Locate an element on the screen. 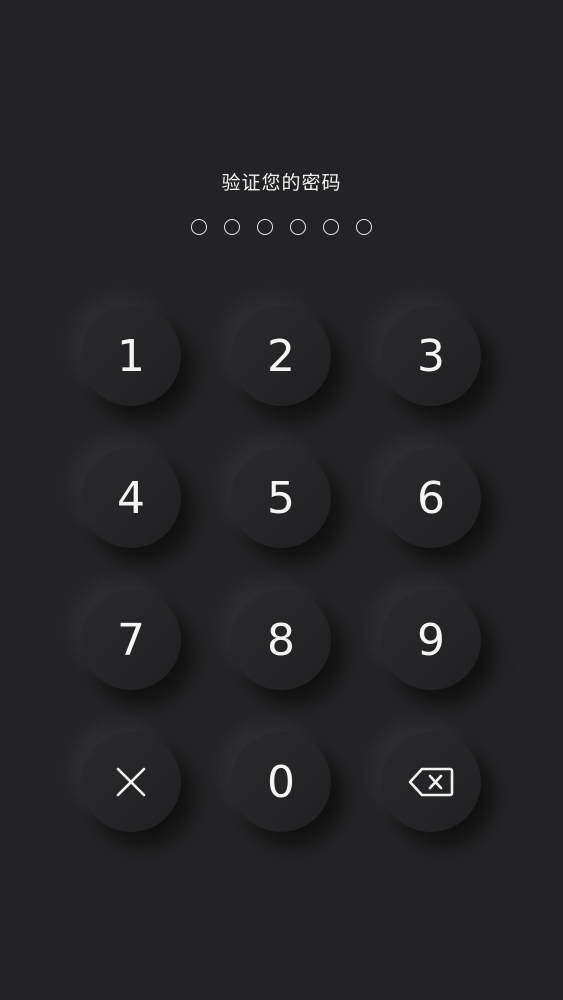 This screenshot has width=563, height=1000. key-3: 3 is located at coordinates (431, 356).